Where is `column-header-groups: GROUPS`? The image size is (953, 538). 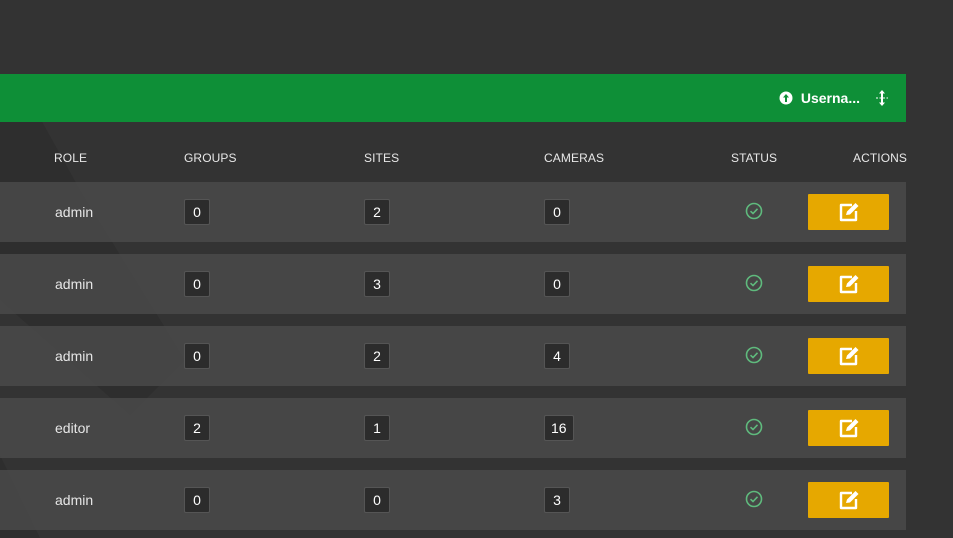
column-header-groups: GROUPS is located at coordinates (210, 158).